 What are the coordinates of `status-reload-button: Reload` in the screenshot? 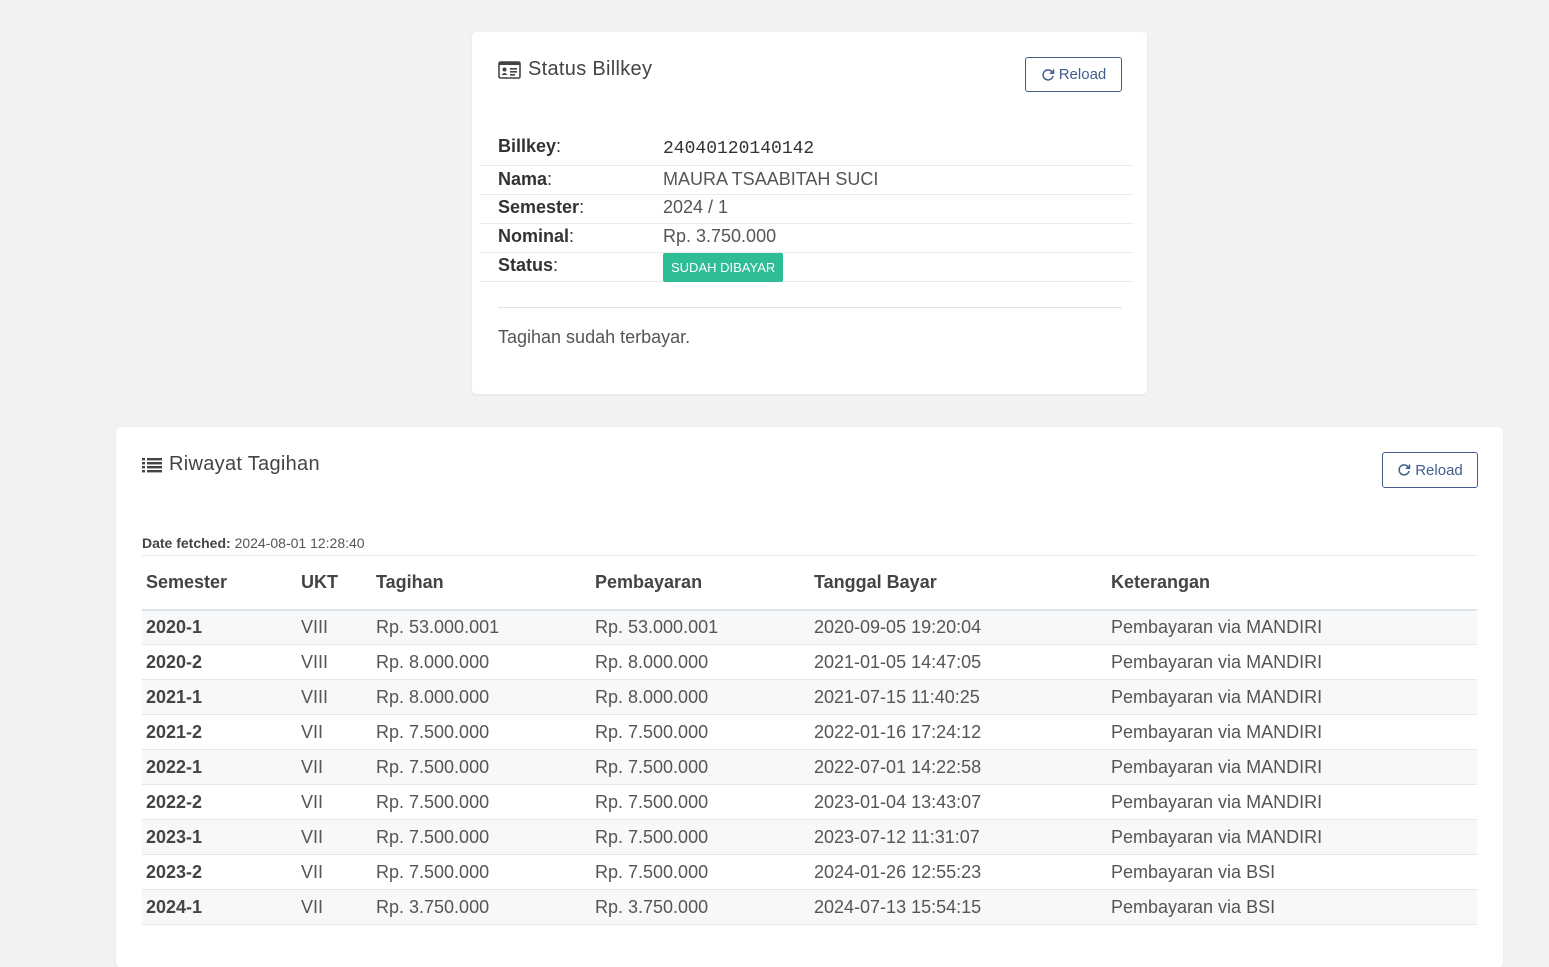 It's located at (1073, 74).